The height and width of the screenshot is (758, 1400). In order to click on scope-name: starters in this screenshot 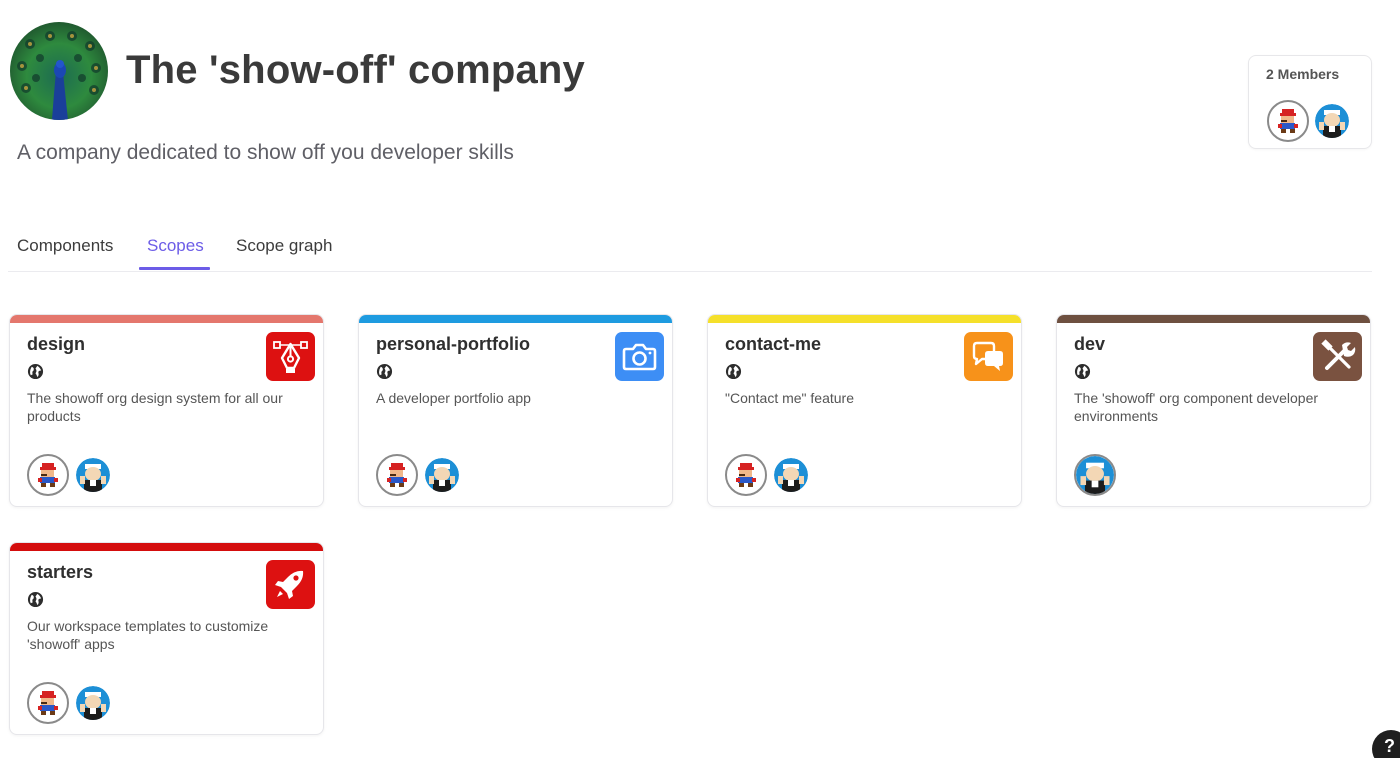, I will do `click(60, 572)`.